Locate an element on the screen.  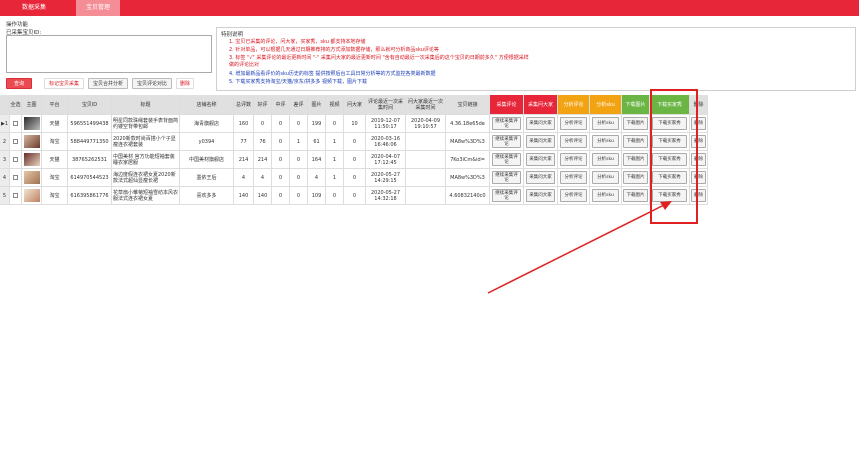
cell-review-time: 2020-04-07 17:12:45 is located at coordinates (386, 160).